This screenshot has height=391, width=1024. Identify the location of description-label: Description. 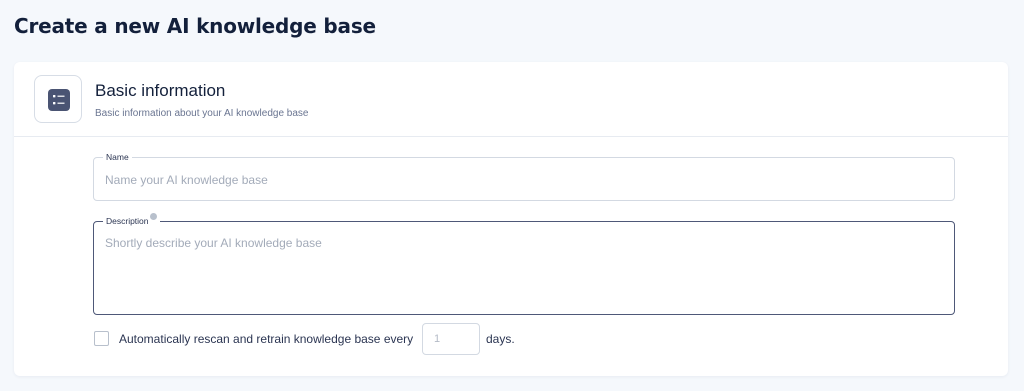
(127, 221).